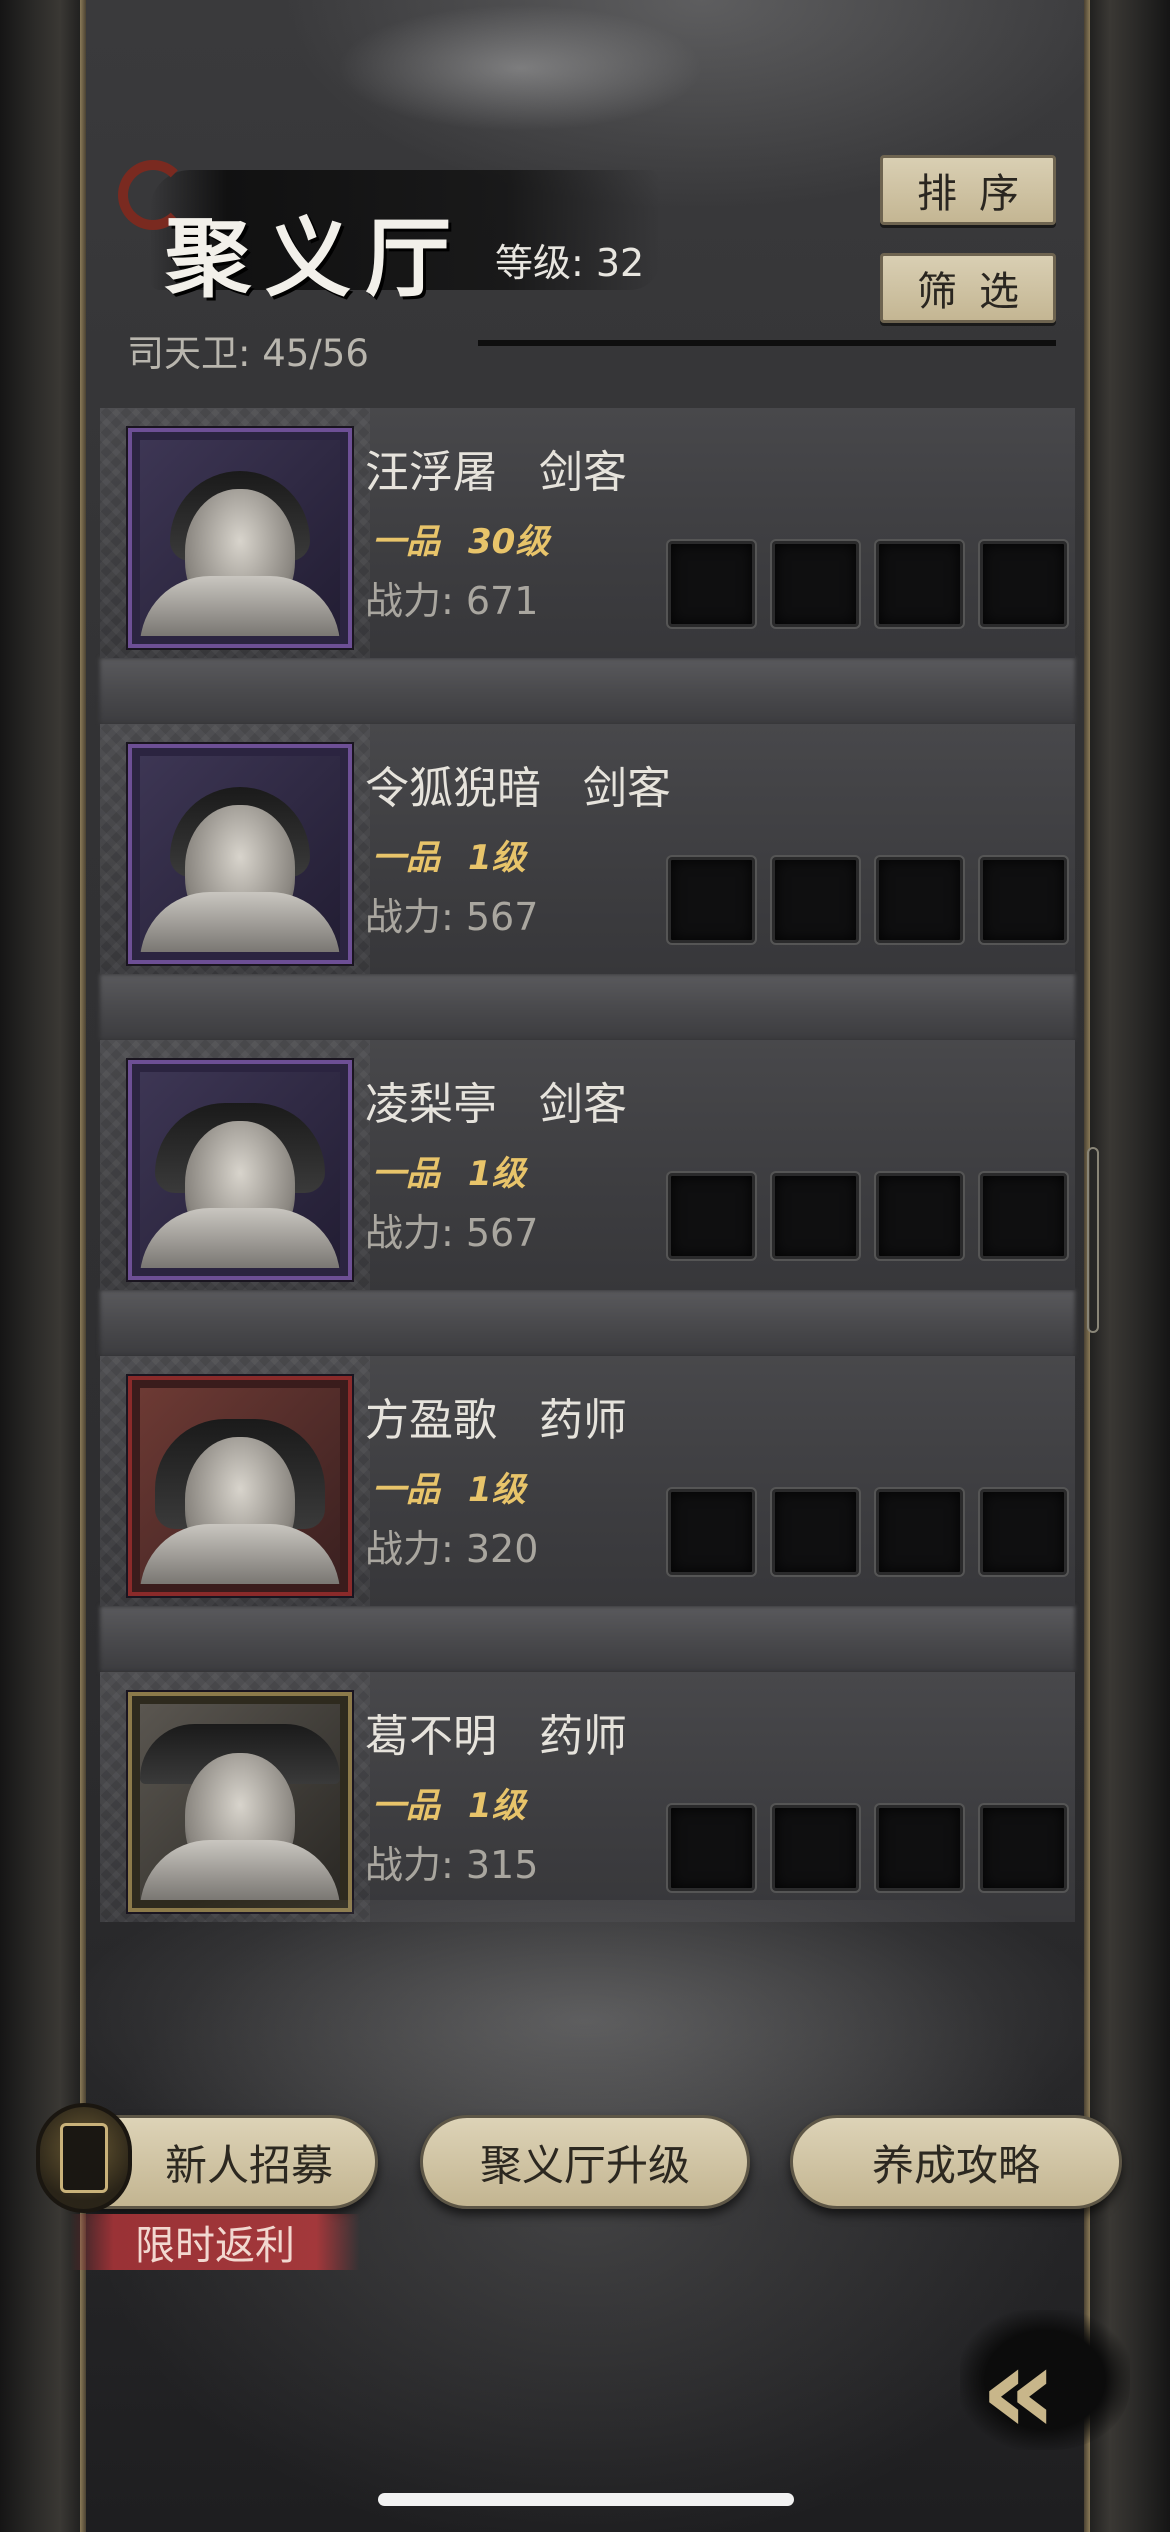  Describe the element at coordinates (1093, 1240) in the screenshot. I see `list-scrollbar` at that location.